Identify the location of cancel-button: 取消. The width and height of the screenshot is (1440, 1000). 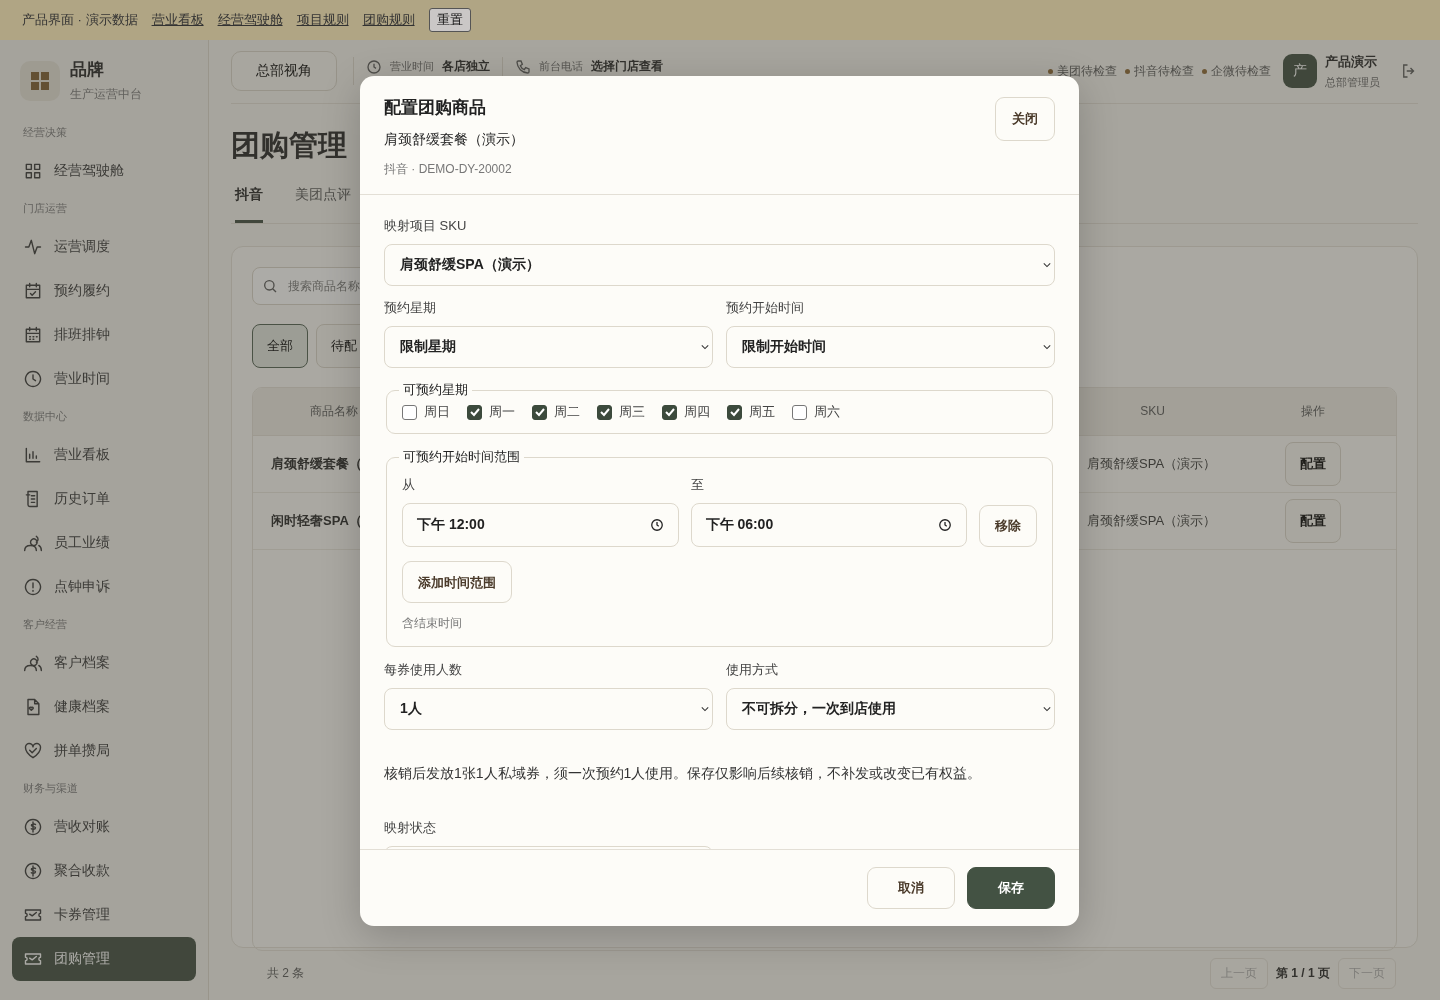
(911, 888).